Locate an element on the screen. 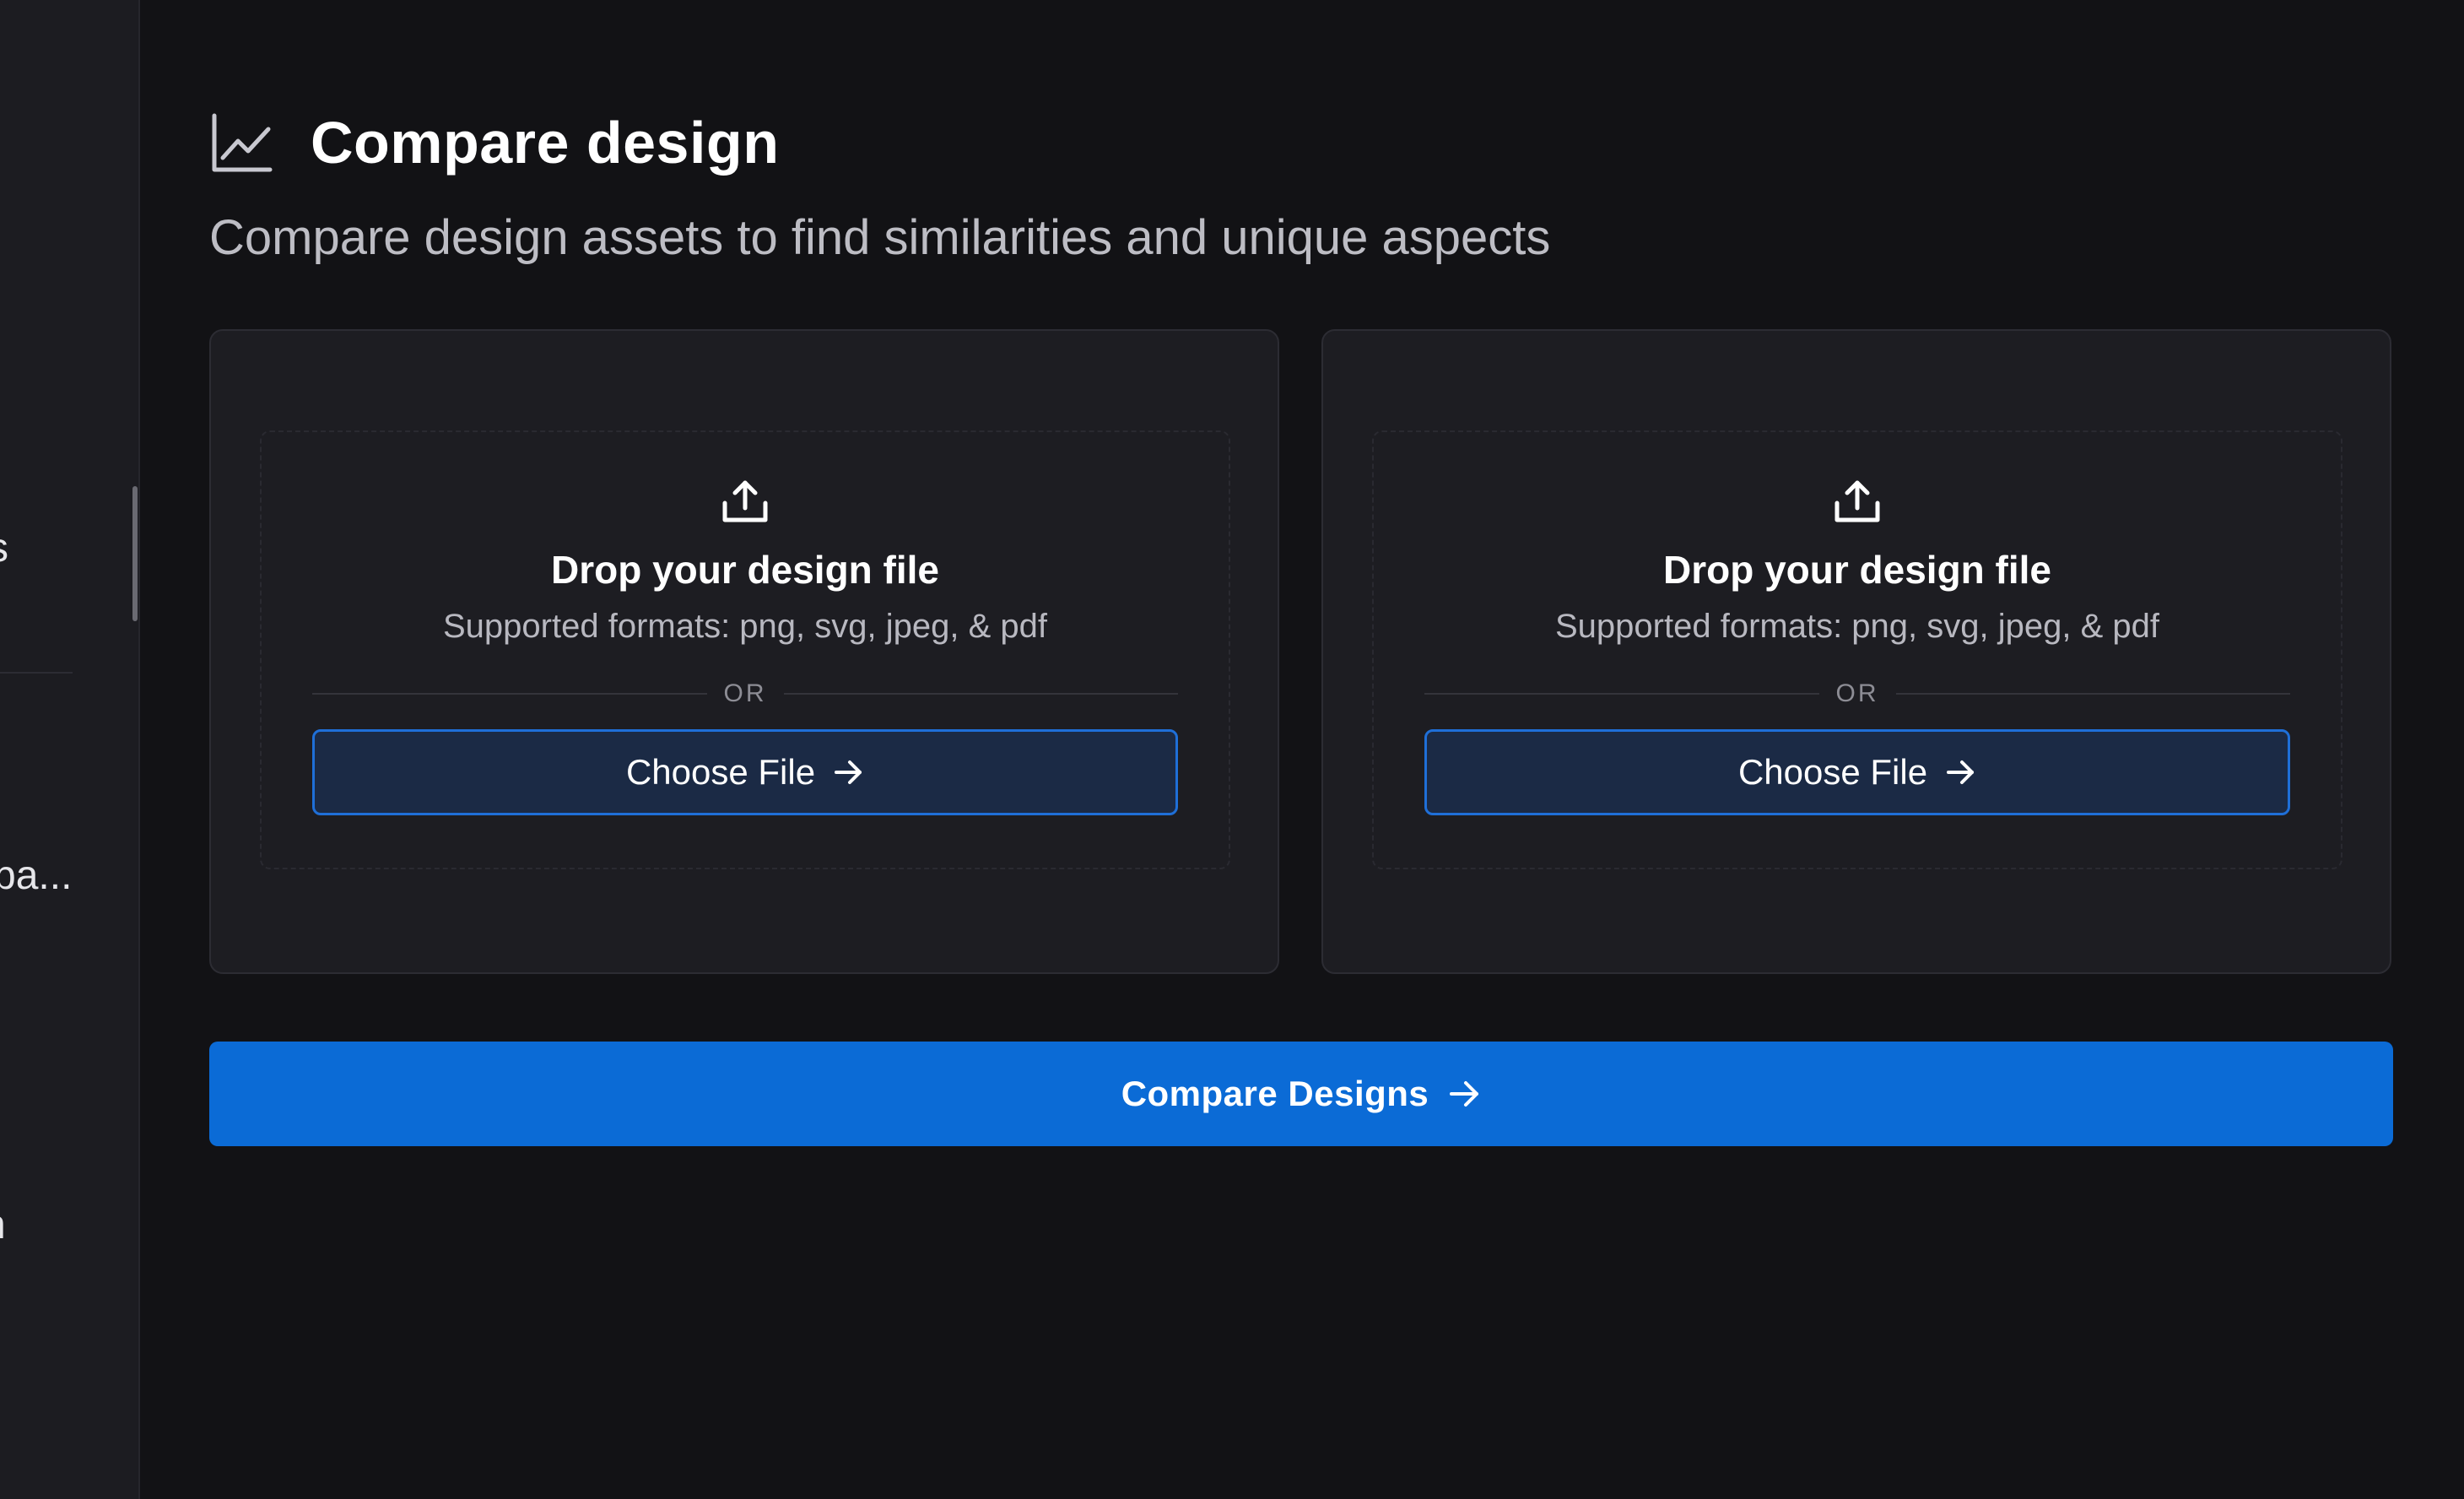  line-chart-icon is located at coordinates (241, 143).